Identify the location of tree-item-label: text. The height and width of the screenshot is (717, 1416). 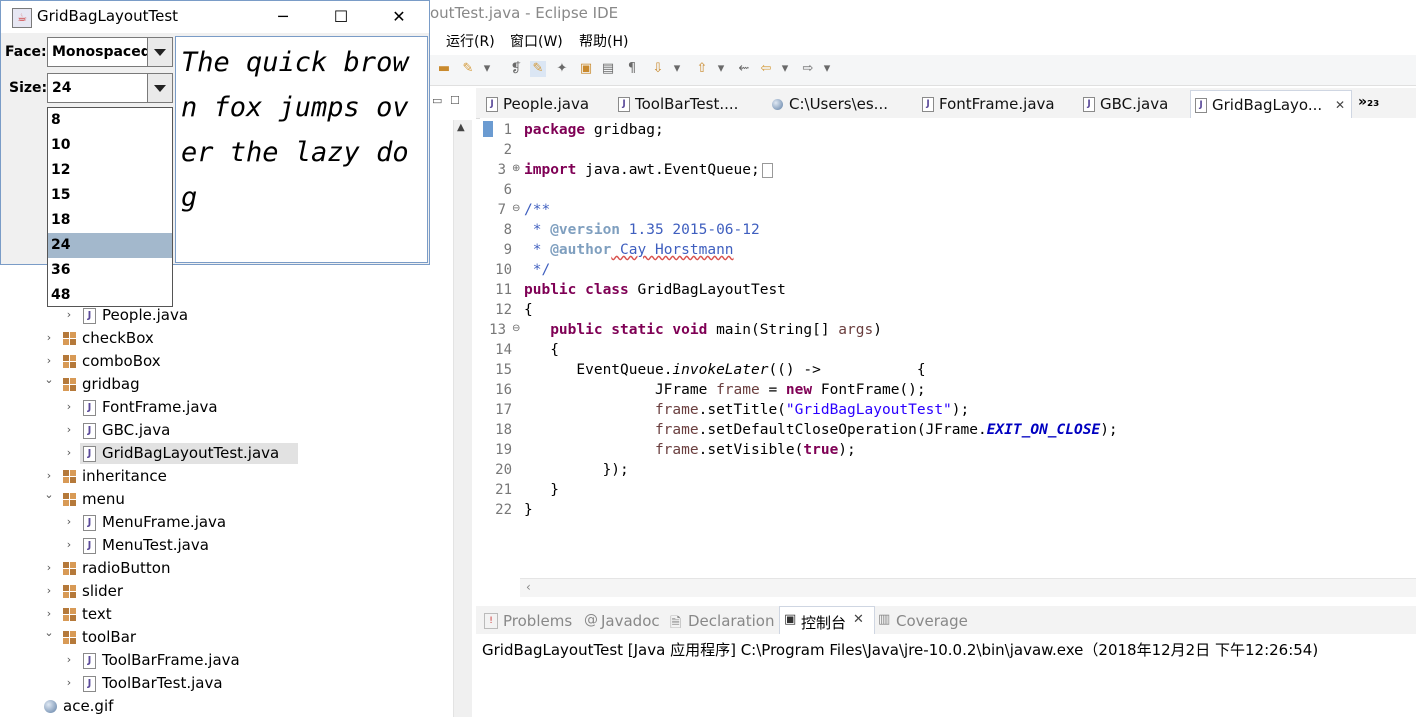
(97, 614).